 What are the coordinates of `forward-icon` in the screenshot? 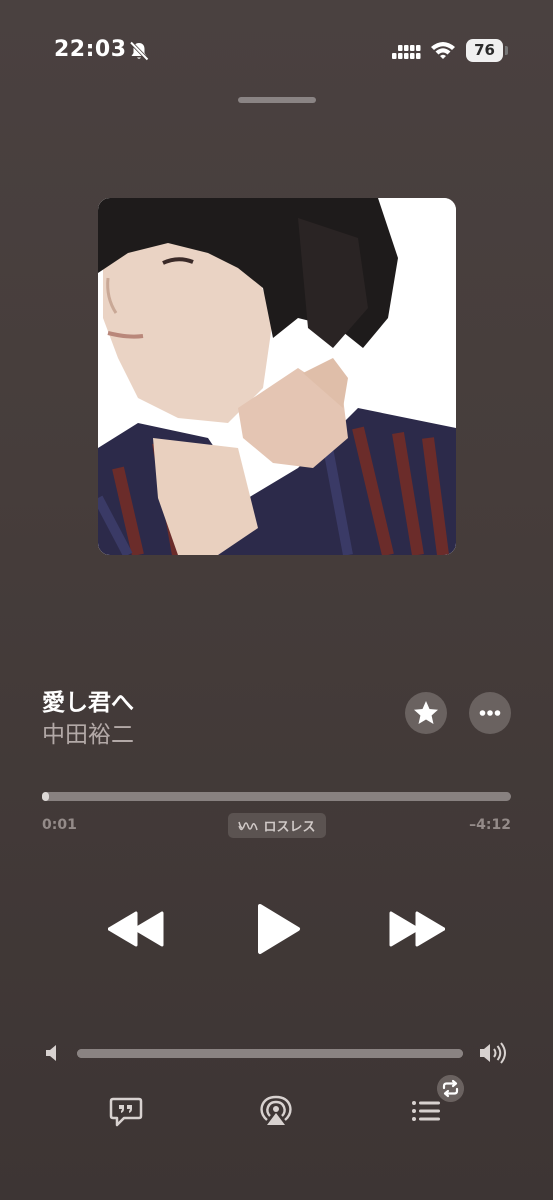 It's located at (417, 929).